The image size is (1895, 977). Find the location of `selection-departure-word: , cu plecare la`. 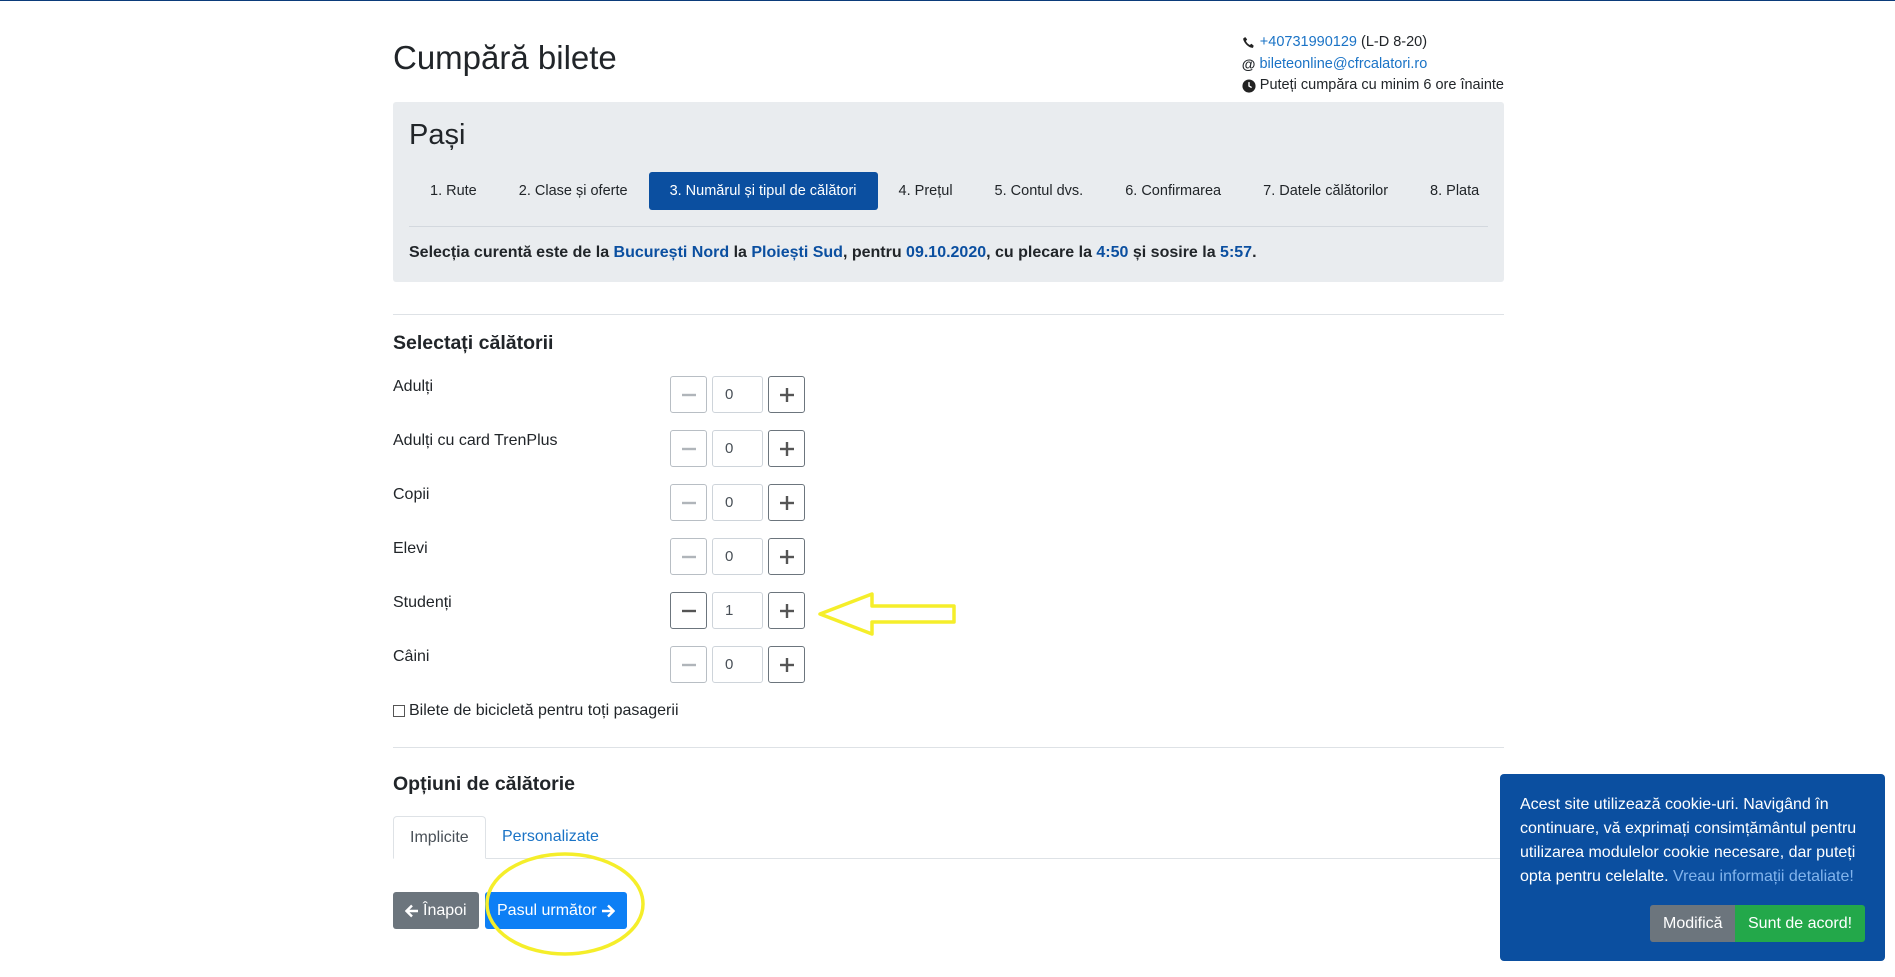

selection-departure-word: , cu plecare la is located at coordinates (1041, 252).